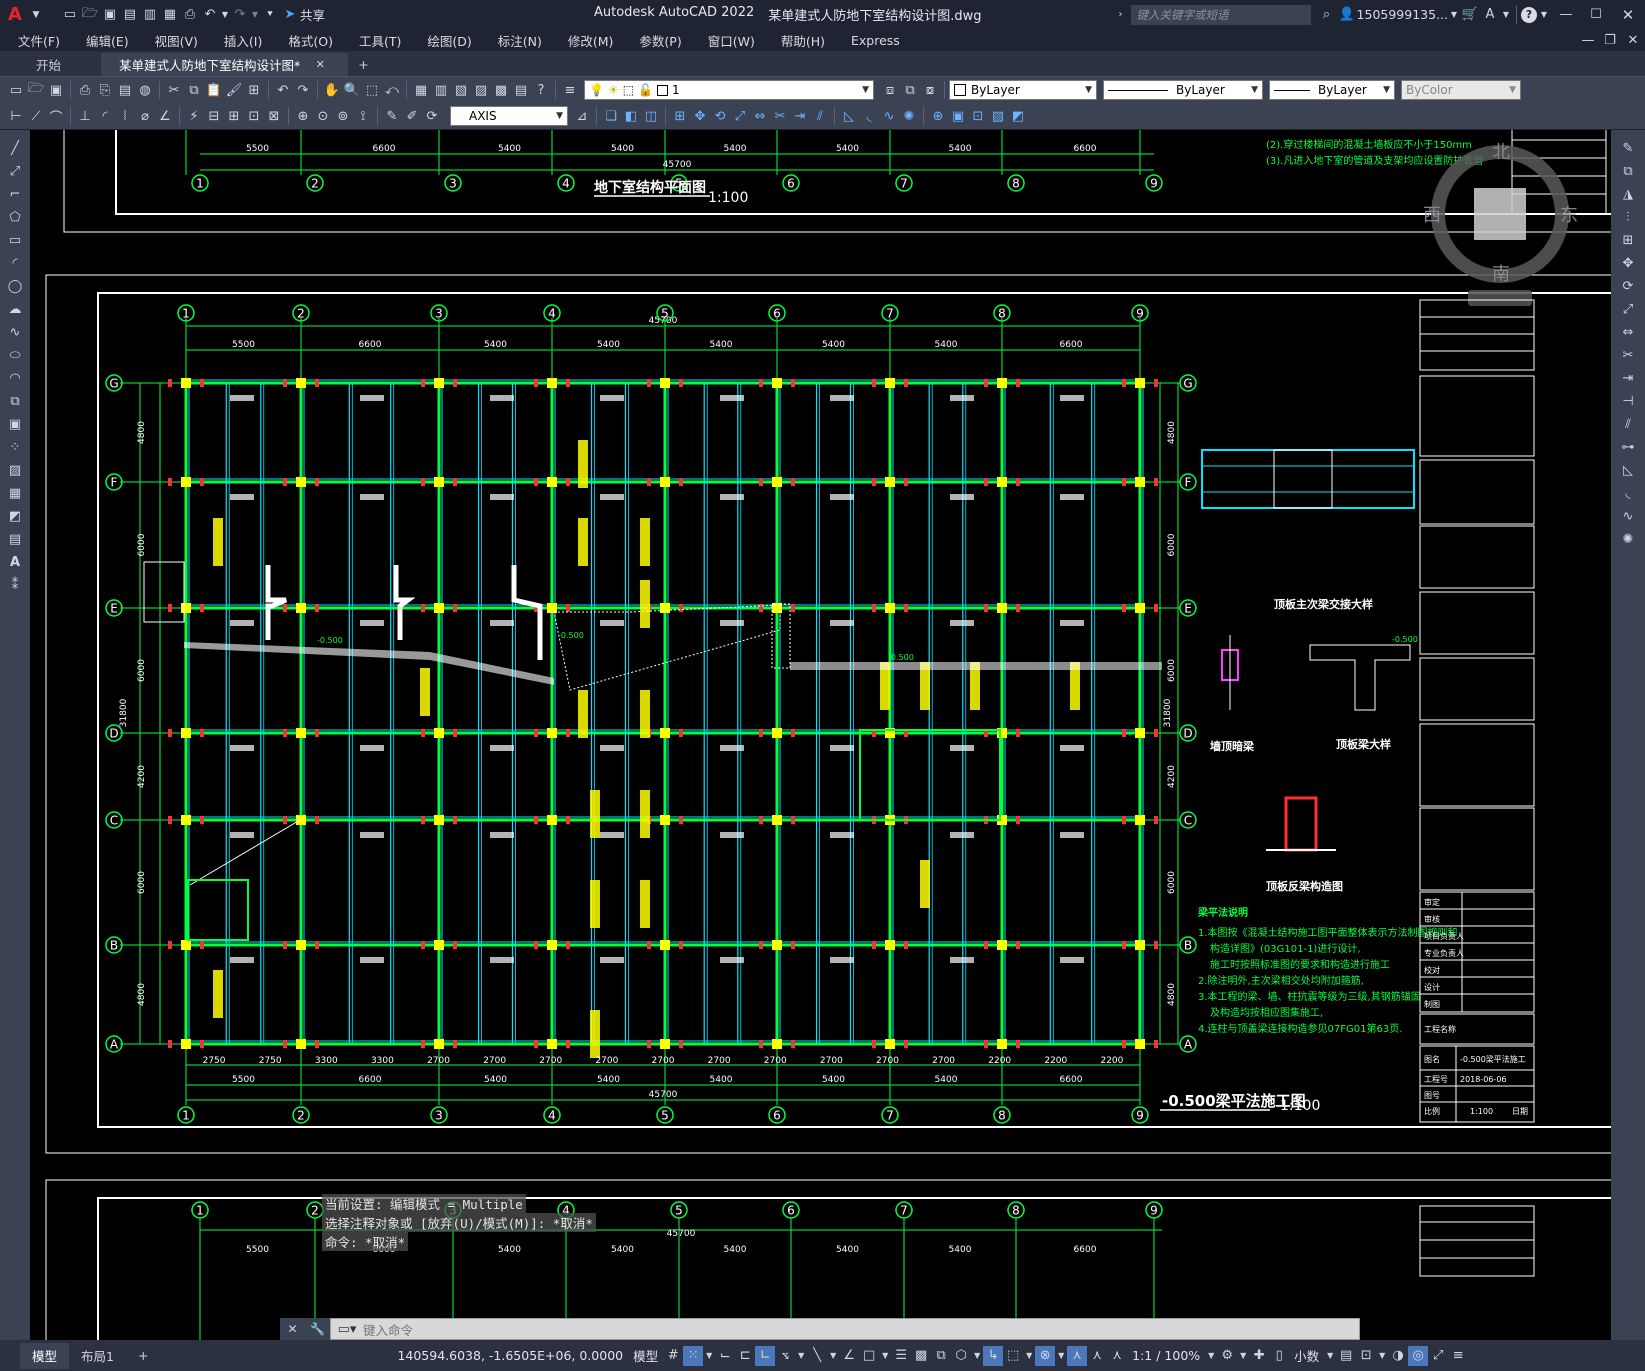 Image resolution: width=1645 pixels, height=1371 pixels. What do you see at coordinates (1013, 1356) in the screenshot?
I see `selection-filter-icon: ⬚` at bounding box center [1013, 1356].